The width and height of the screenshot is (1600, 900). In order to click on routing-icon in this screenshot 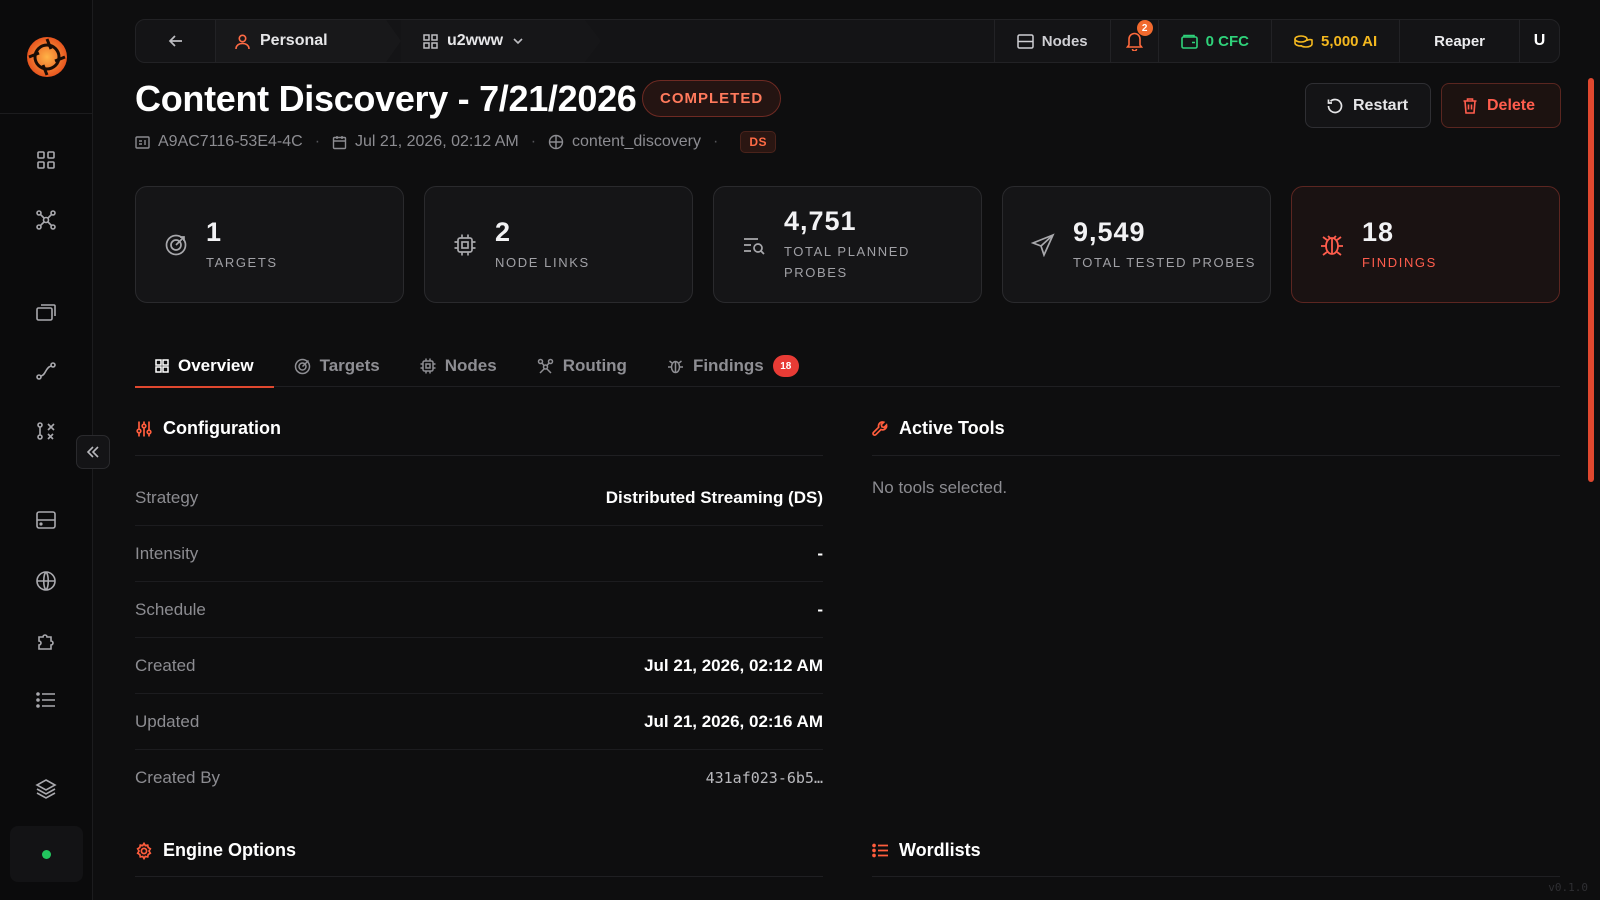, I will do `click(545, 366)`.